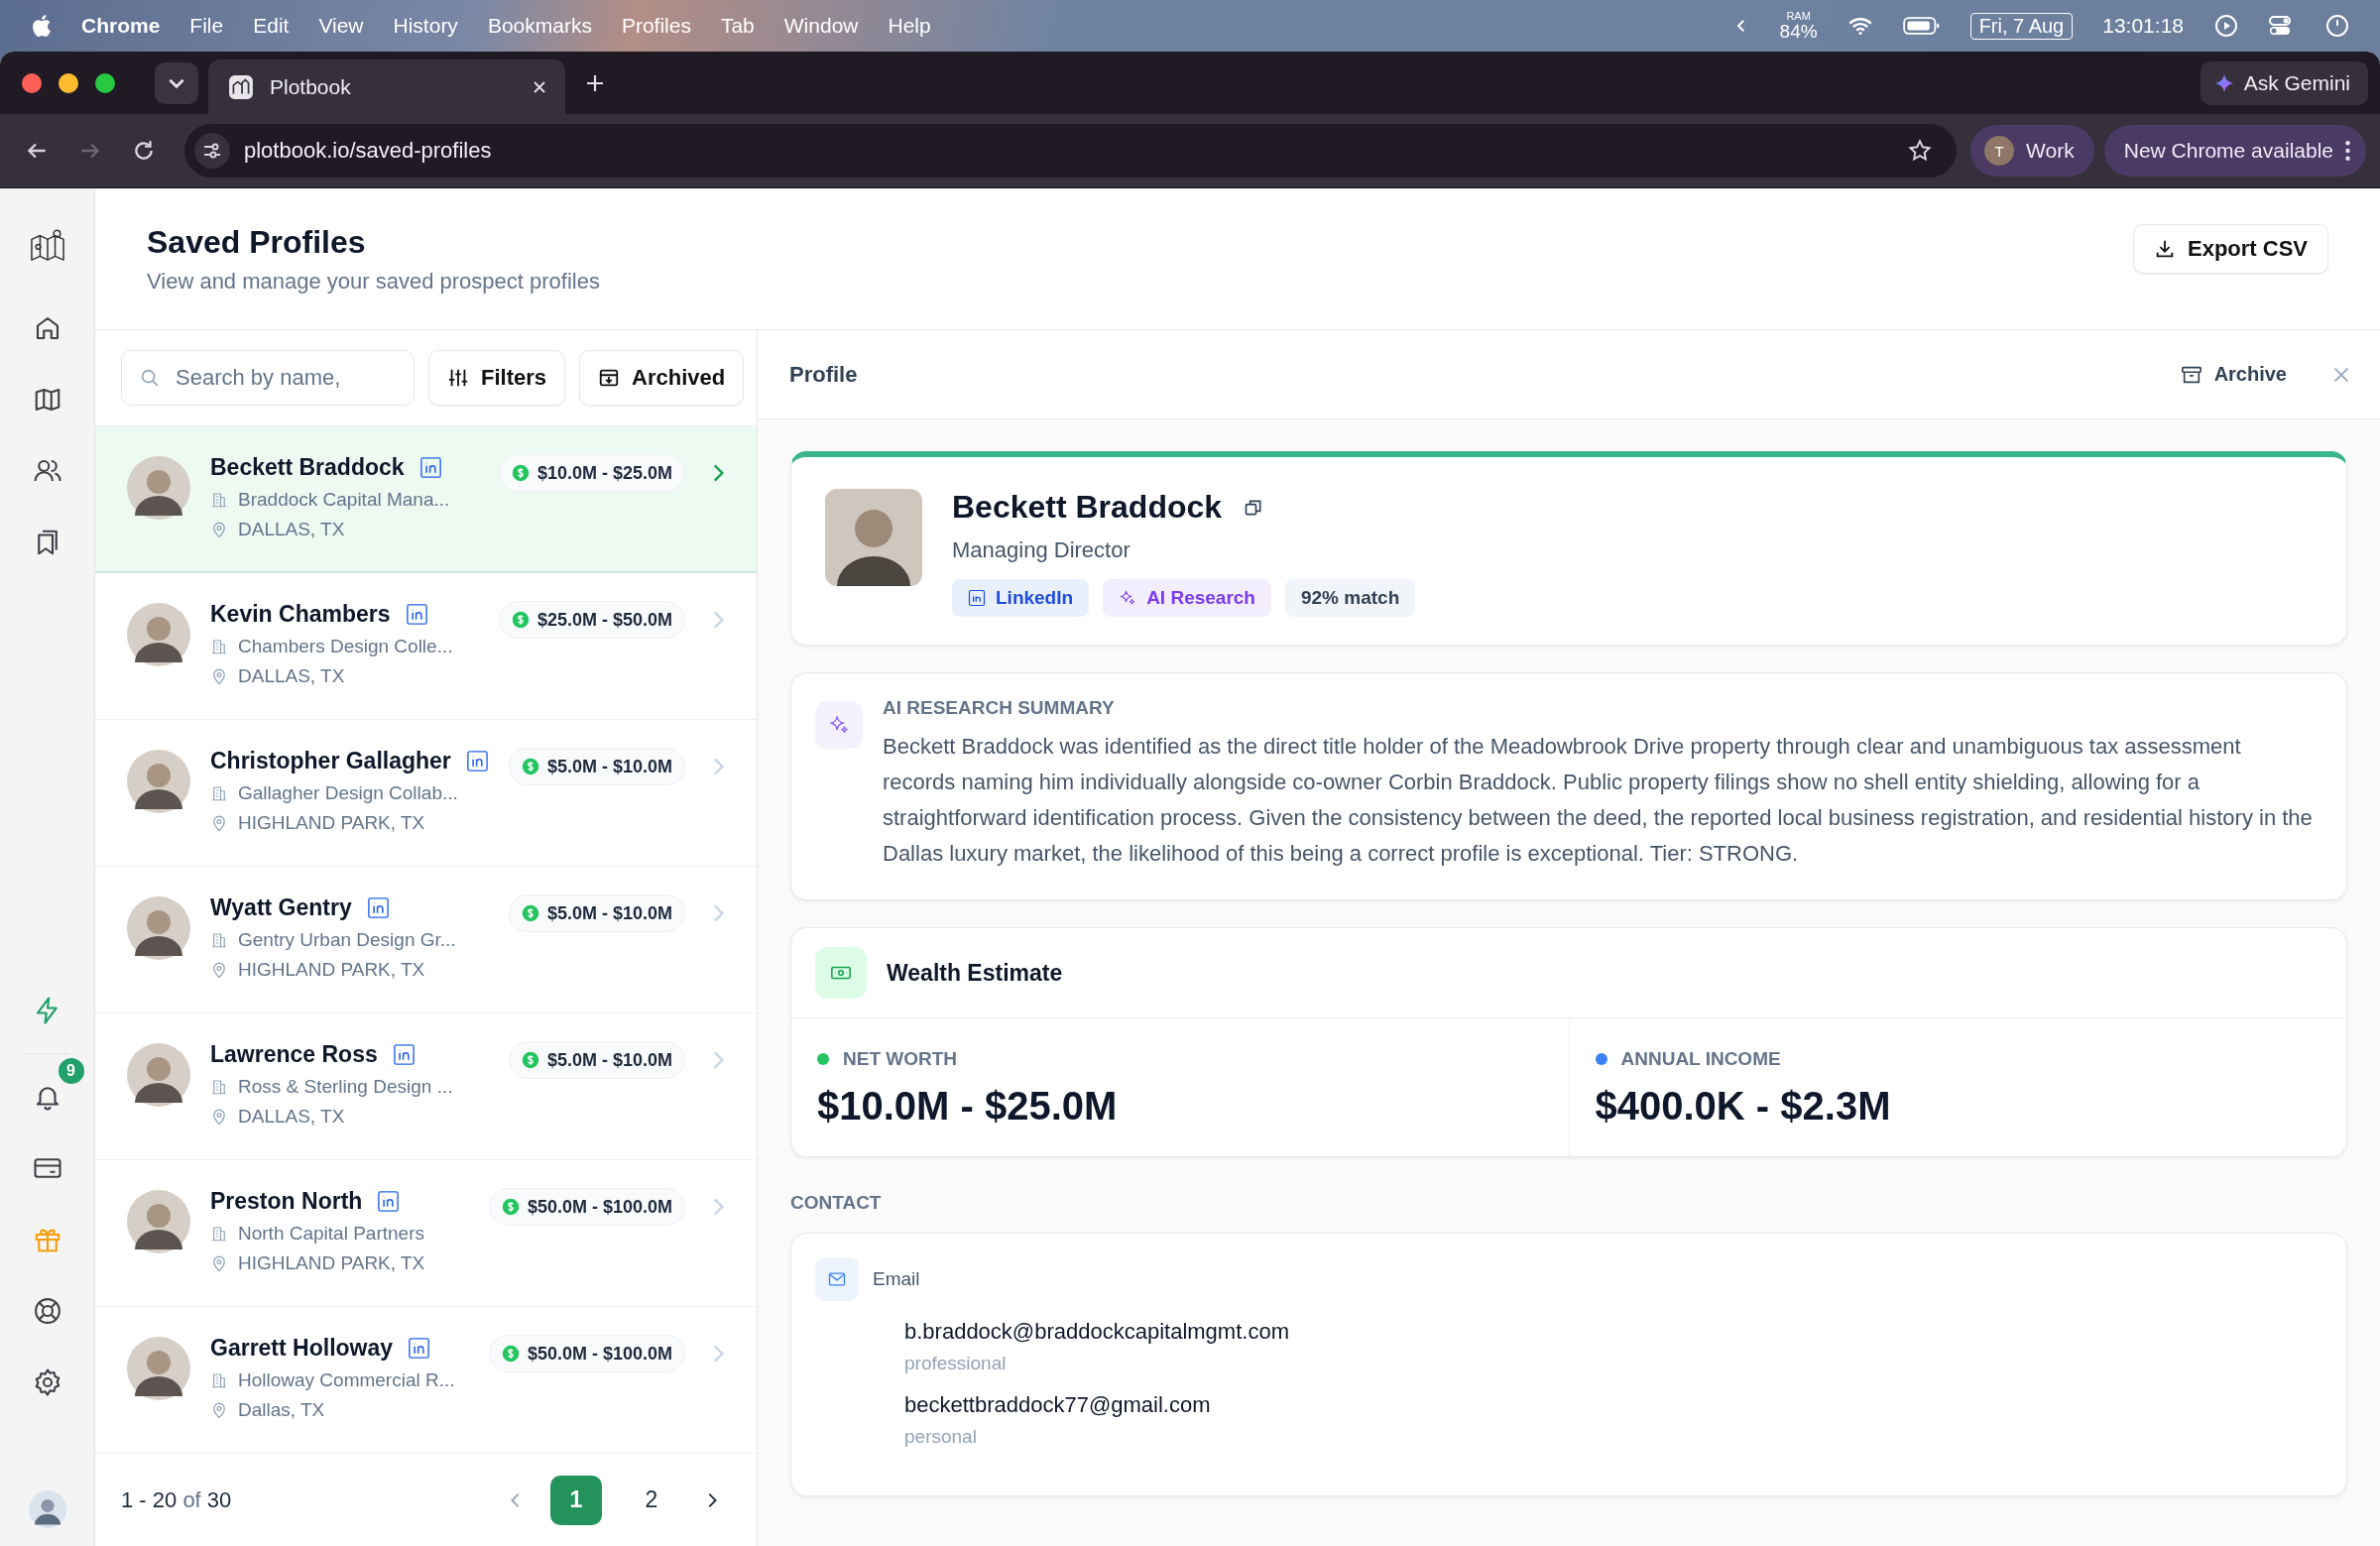  I want to click on net-worth-range: $5.0M - $10.0M, so click(609, 913).